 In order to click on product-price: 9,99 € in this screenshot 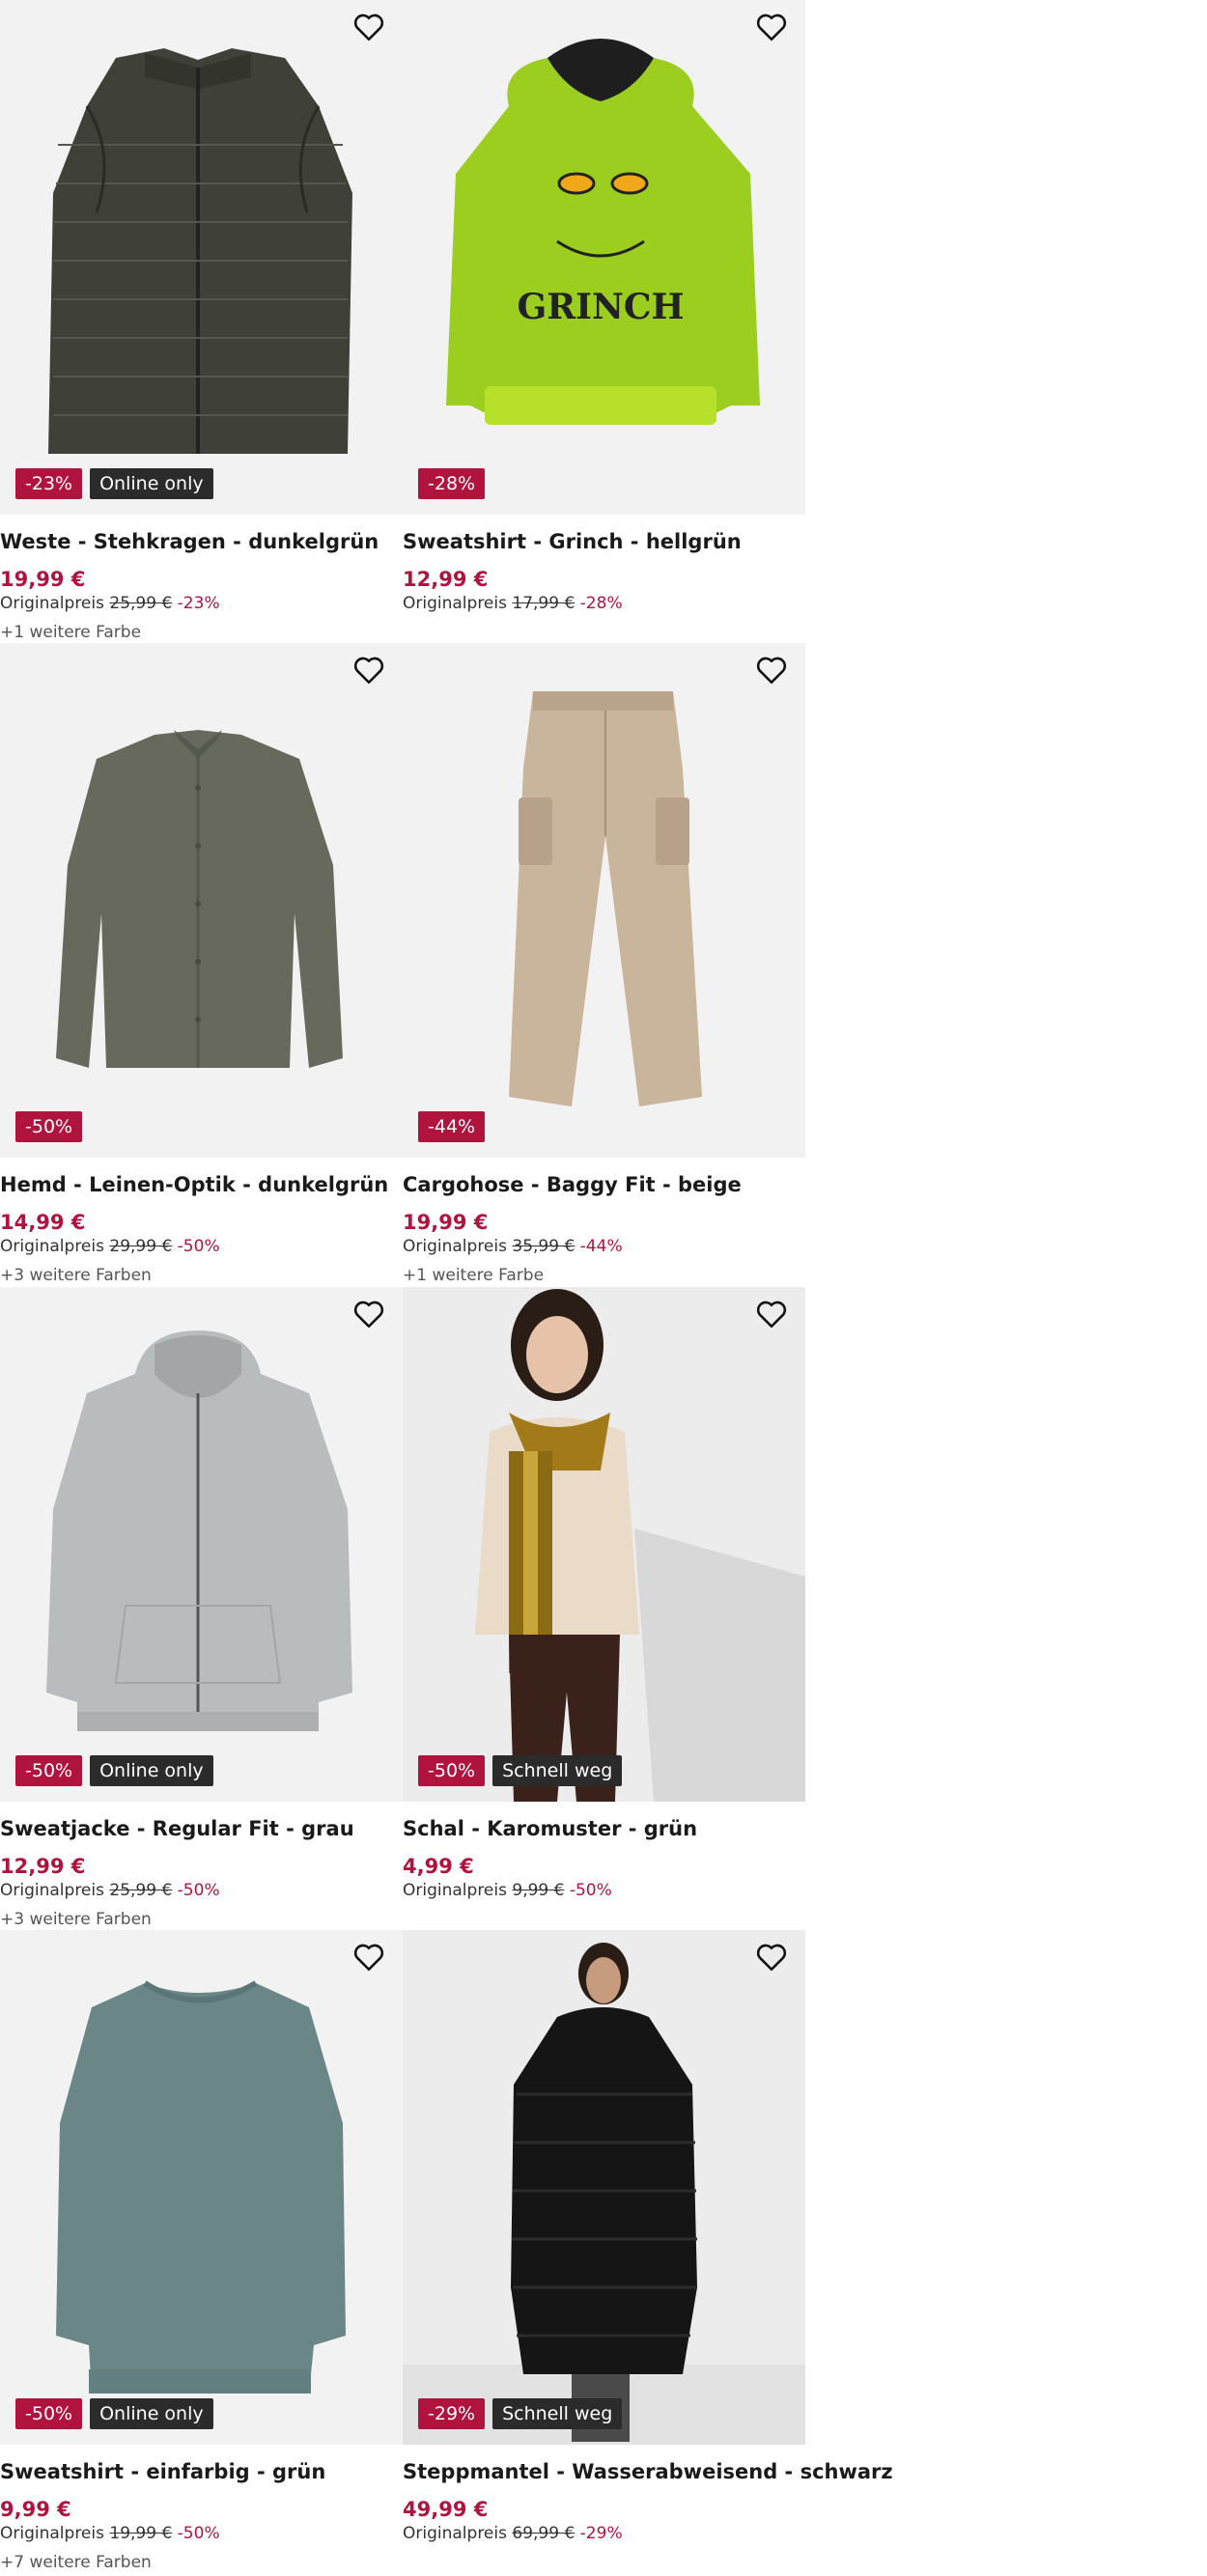, I will do `click(35, 2510)`.